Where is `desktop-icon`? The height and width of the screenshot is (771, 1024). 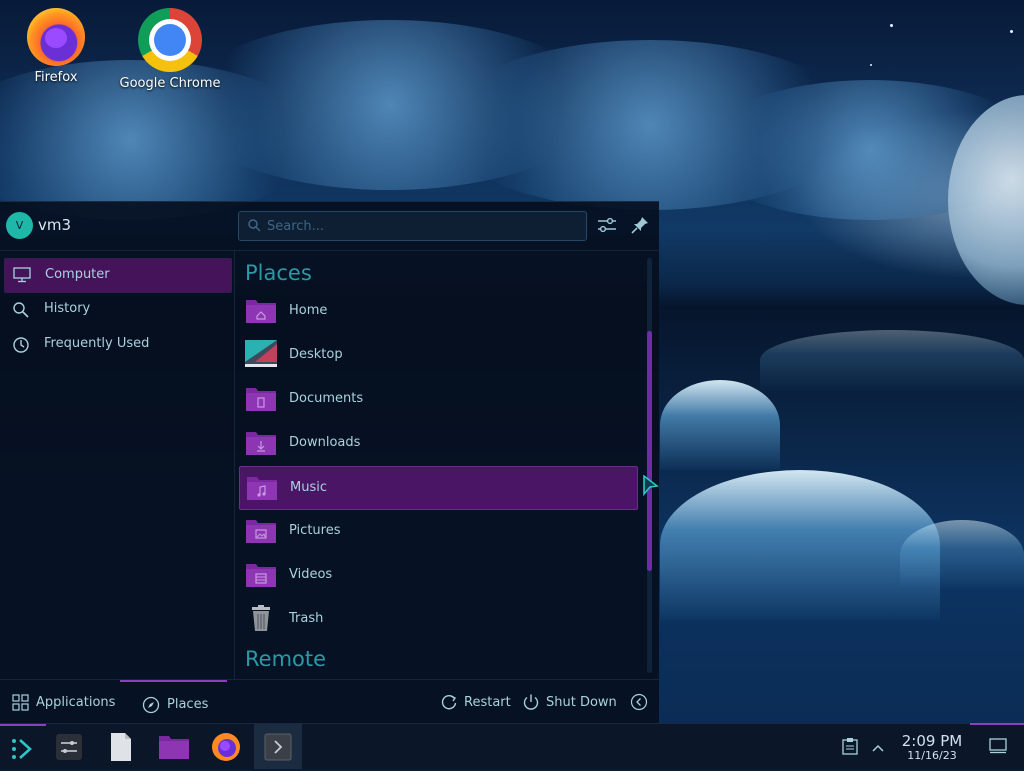 desktop-icon is located at coordinates (261, 356).